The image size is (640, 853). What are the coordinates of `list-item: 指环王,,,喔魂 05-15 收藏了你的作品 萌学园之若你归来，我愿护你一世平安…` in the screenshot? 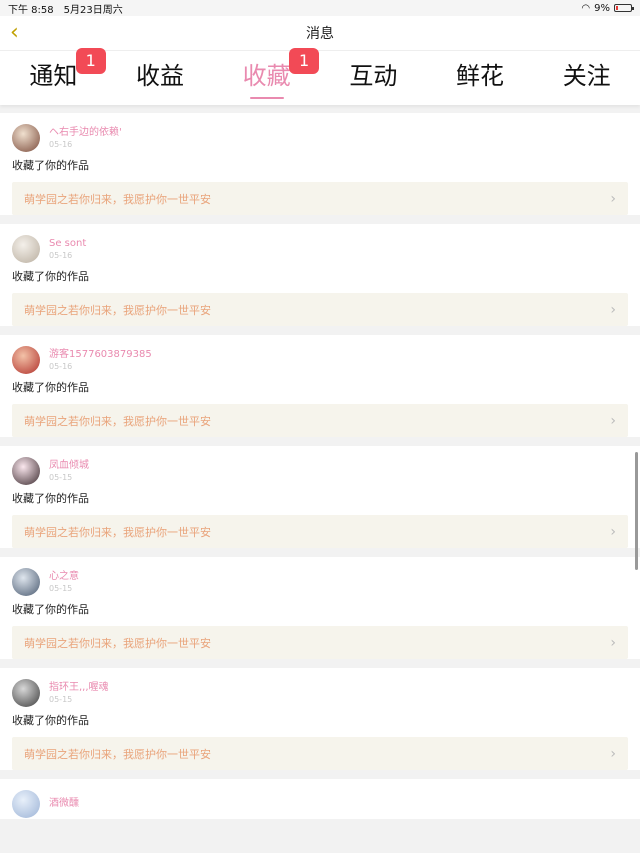 It's located at (320, 719).